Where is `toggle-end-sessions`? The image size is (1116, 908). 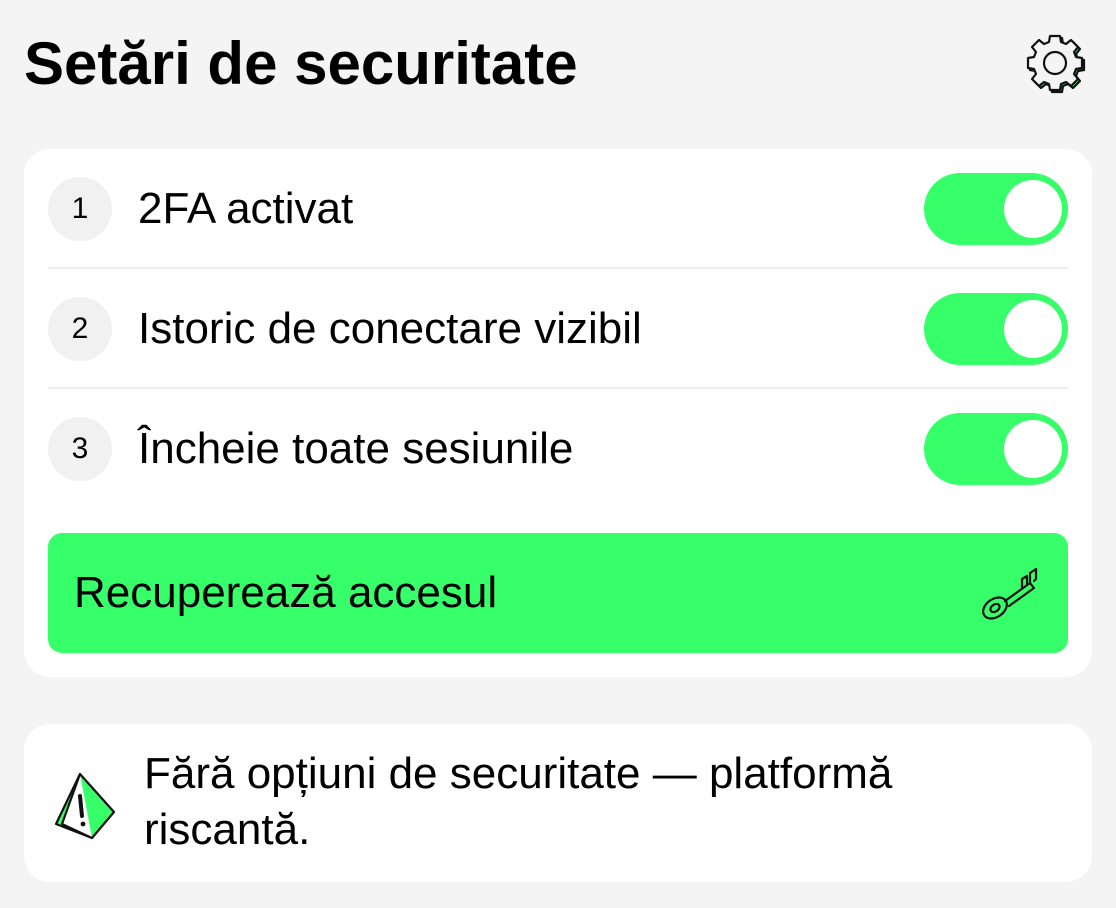 toggle-end-sessions is located at coordinates (996, 449).